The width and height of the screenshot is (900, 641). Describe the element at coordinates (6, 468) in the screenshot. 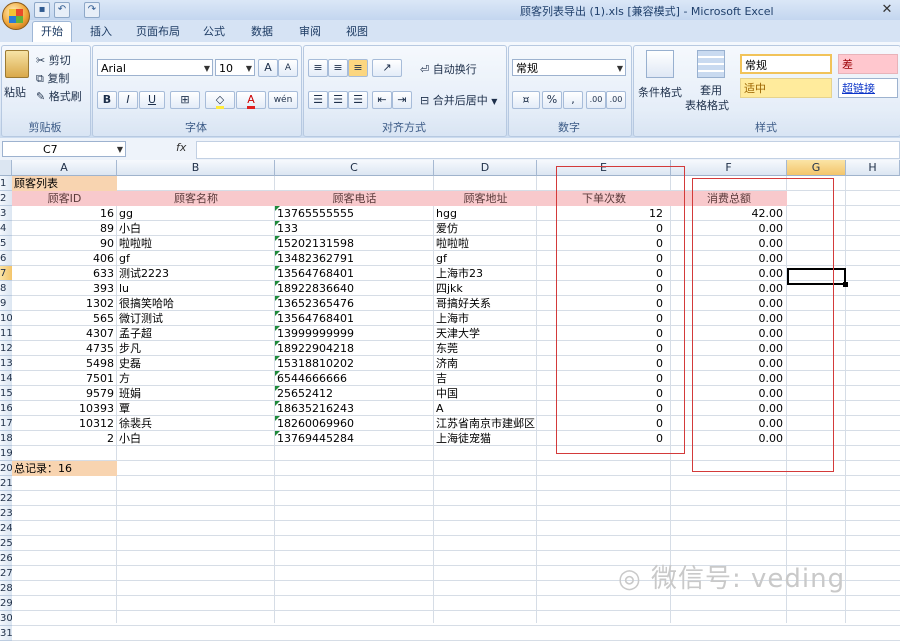

I see `row-header-20: 20` at that location.